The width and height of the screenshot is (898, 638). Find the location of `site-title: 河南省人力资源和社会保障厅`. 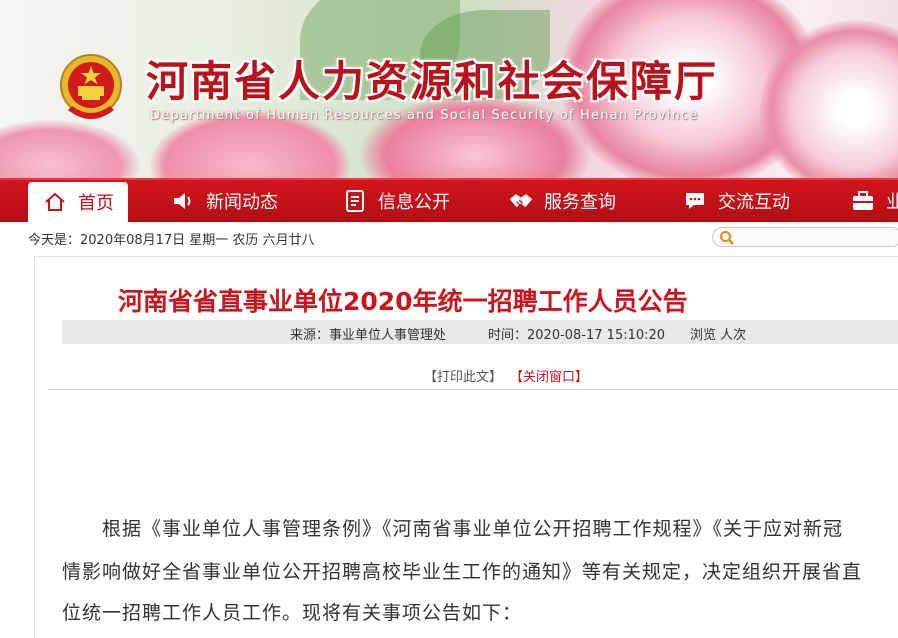

site-title: 河南省人力资源和社会保障厅 is located at coordinates (432, 81).